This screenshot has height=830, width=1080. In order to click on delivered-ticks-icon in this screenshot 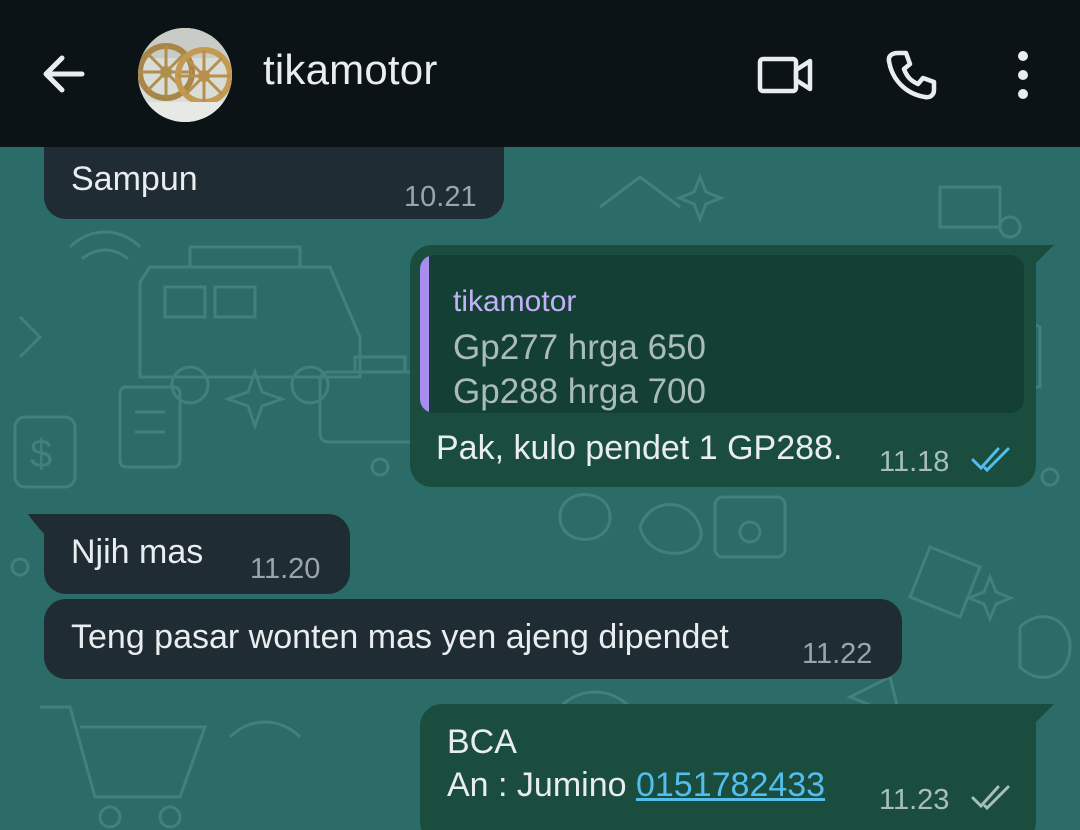, I will do `click(990, 798)`.